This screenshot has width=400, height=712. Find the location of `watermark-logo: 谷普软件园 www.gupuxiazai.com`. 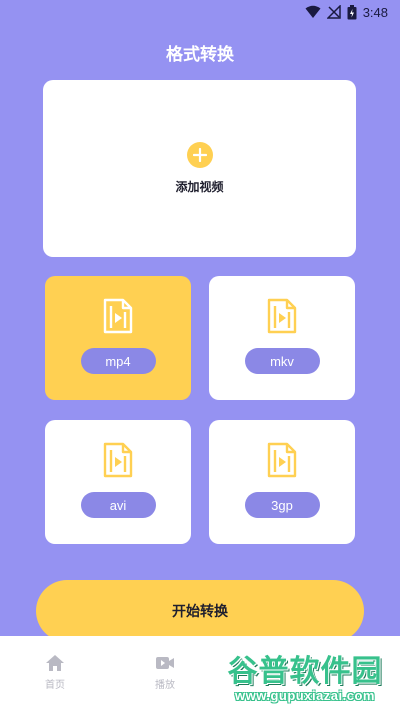

watermark-logo: 谷普软件园 www.gupuxiazai.com is located at coordinates (305, 674).